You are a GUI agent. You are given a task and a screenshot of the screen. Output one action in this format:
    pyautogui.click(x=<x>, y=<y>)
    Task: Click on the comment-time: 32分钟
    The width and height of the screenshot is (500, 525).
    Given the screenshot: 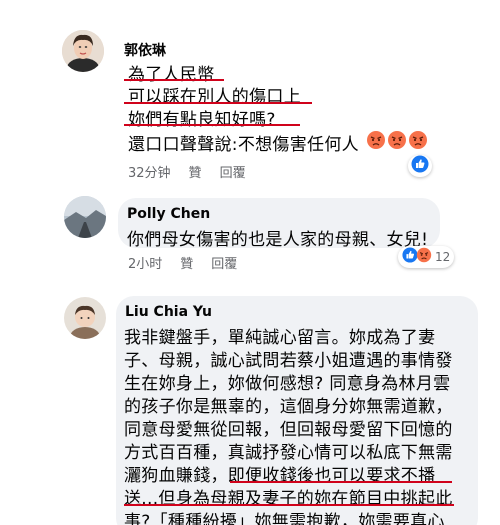 What is the action you would take?
    pyautogui.click(x=149, y=171)
    